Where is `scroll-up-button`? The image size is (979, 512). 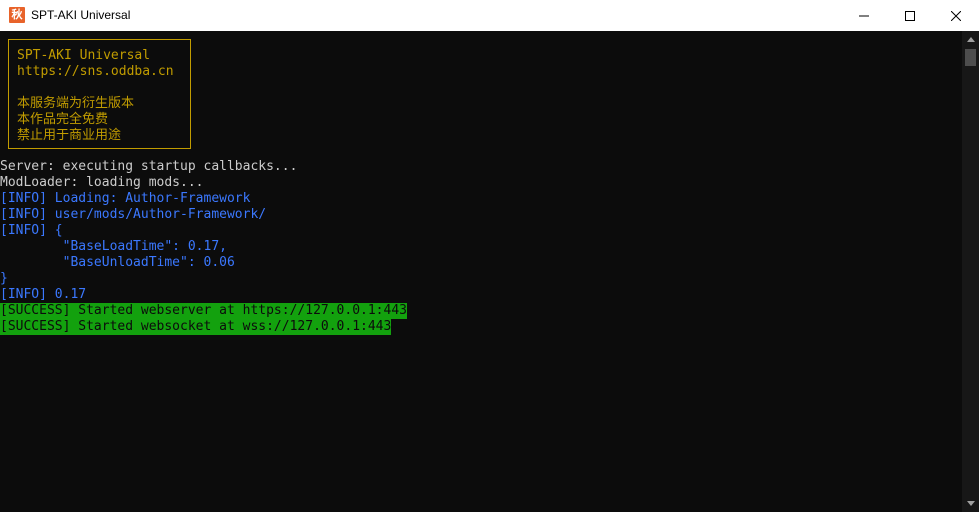
scroll-up-button is located at coordinates (970, 39).